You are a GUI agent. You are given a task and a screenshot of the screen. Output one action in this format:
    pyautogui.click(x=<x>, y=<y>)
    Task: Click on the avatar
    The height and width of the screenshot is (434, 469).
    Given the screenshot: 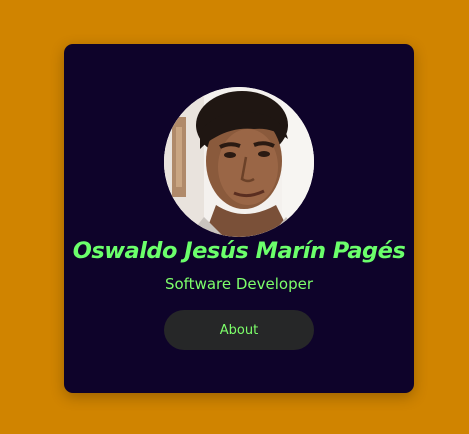 What is the action you would take?
    pyautogui.click(x=239, y=162)
    